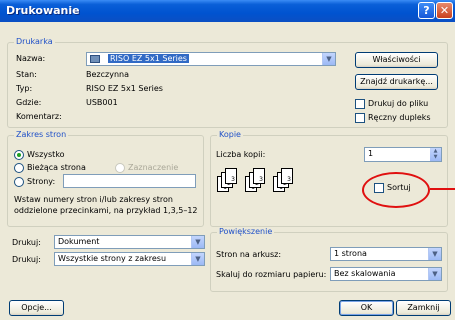  Describe the element at coordinates (360, 118) in the screenshot. I see `manual-duplex-checkbox` at that location.